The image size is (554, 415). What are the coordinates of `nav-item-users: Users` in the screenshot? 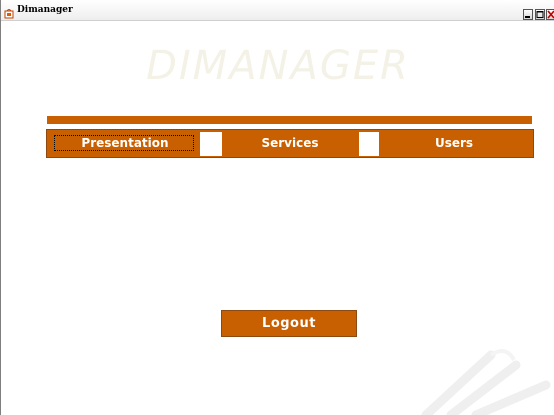 It's located at (454, 143).